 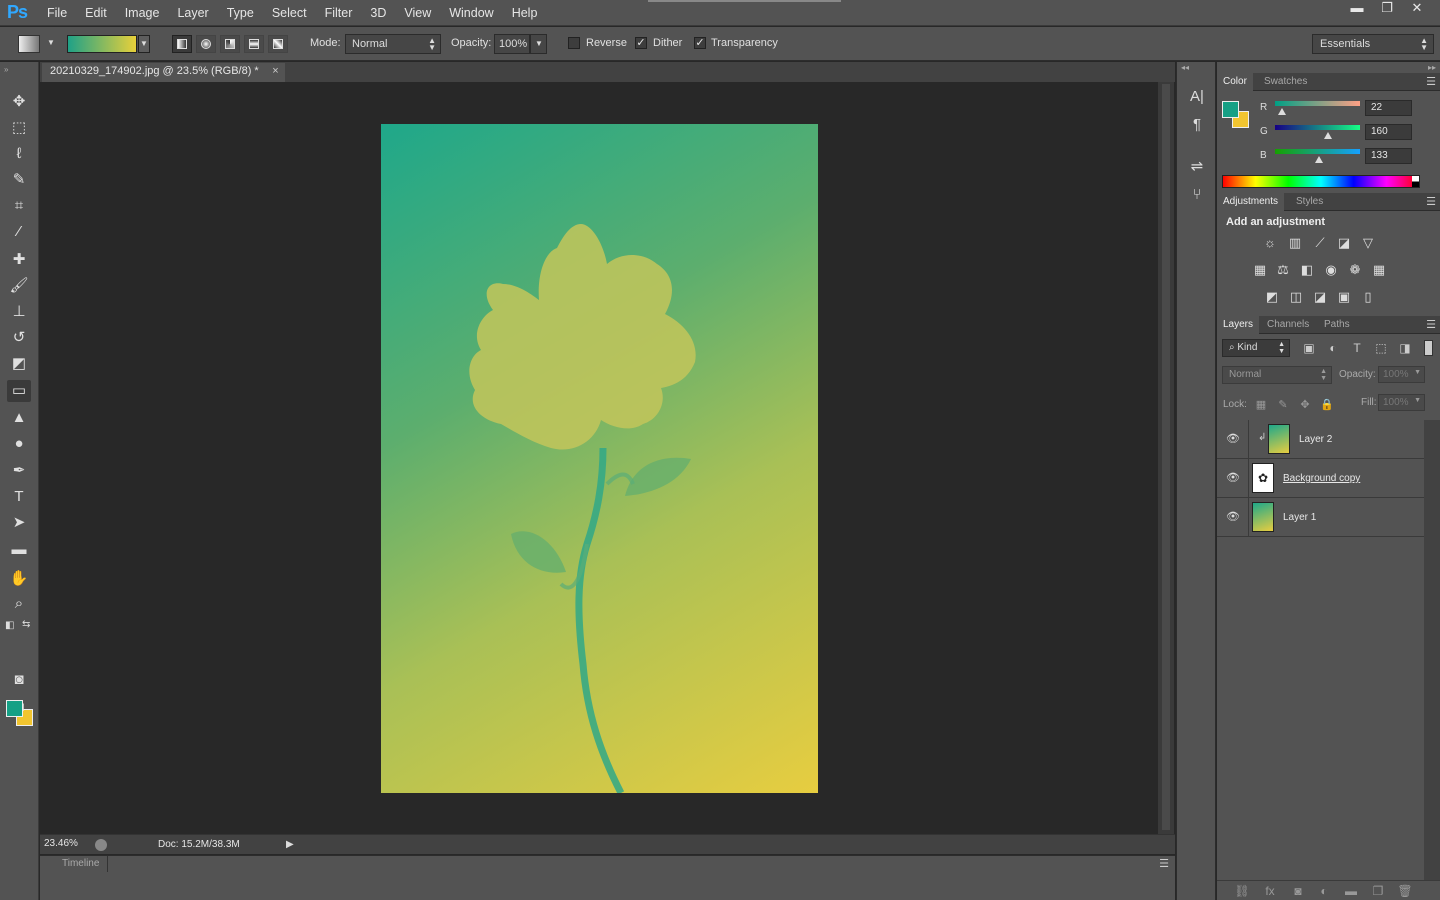 What do you see at coordinates (1315, 439) in the screenshot?
I see `layer-name: Layer 2` at bounding box center [1315, 439].